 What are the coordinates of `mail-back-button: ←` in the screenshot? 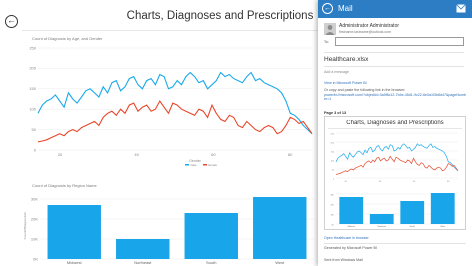 It's located at (327, 8).